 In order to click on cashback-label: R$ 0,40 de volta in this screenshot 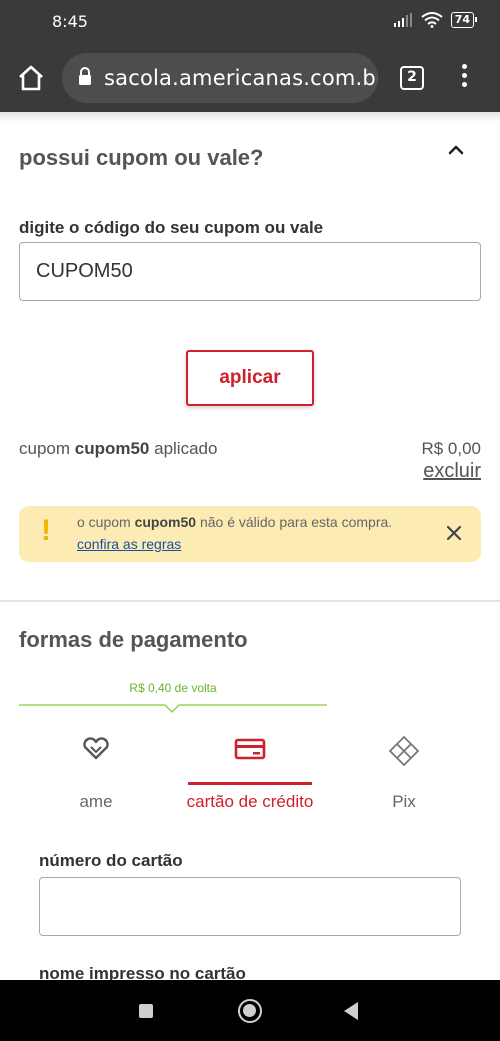, I will do `click(173, 688)`.